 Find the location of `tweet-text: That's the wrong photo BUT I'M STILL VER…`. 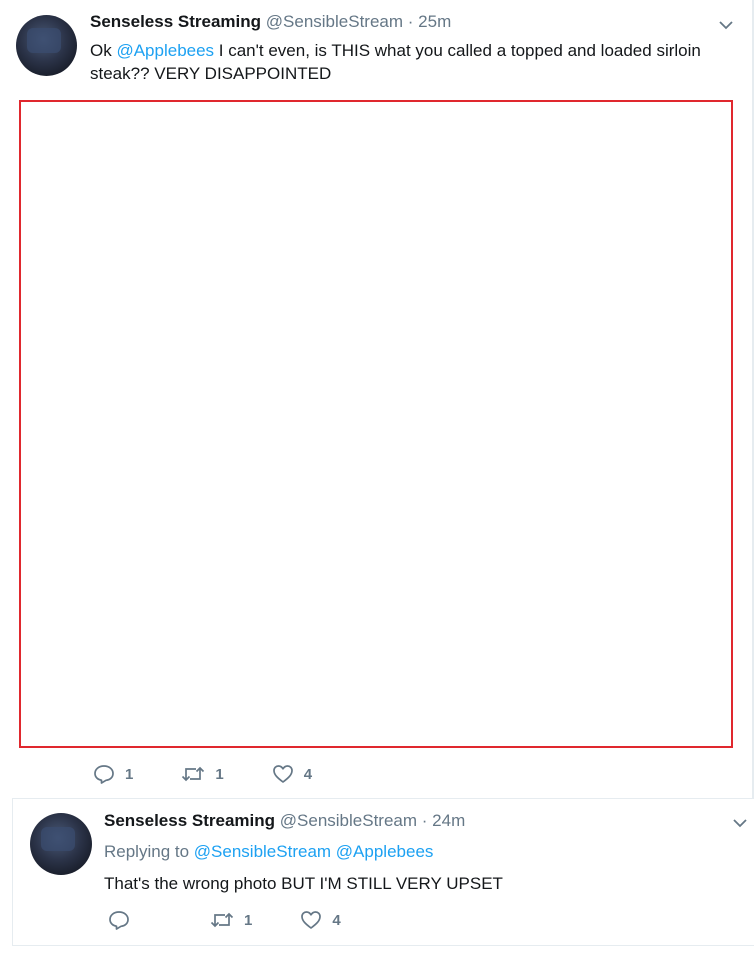

tweet-text: That's the wrong photo BUT I'M STILL VER… is located at coordinates (303, 883).